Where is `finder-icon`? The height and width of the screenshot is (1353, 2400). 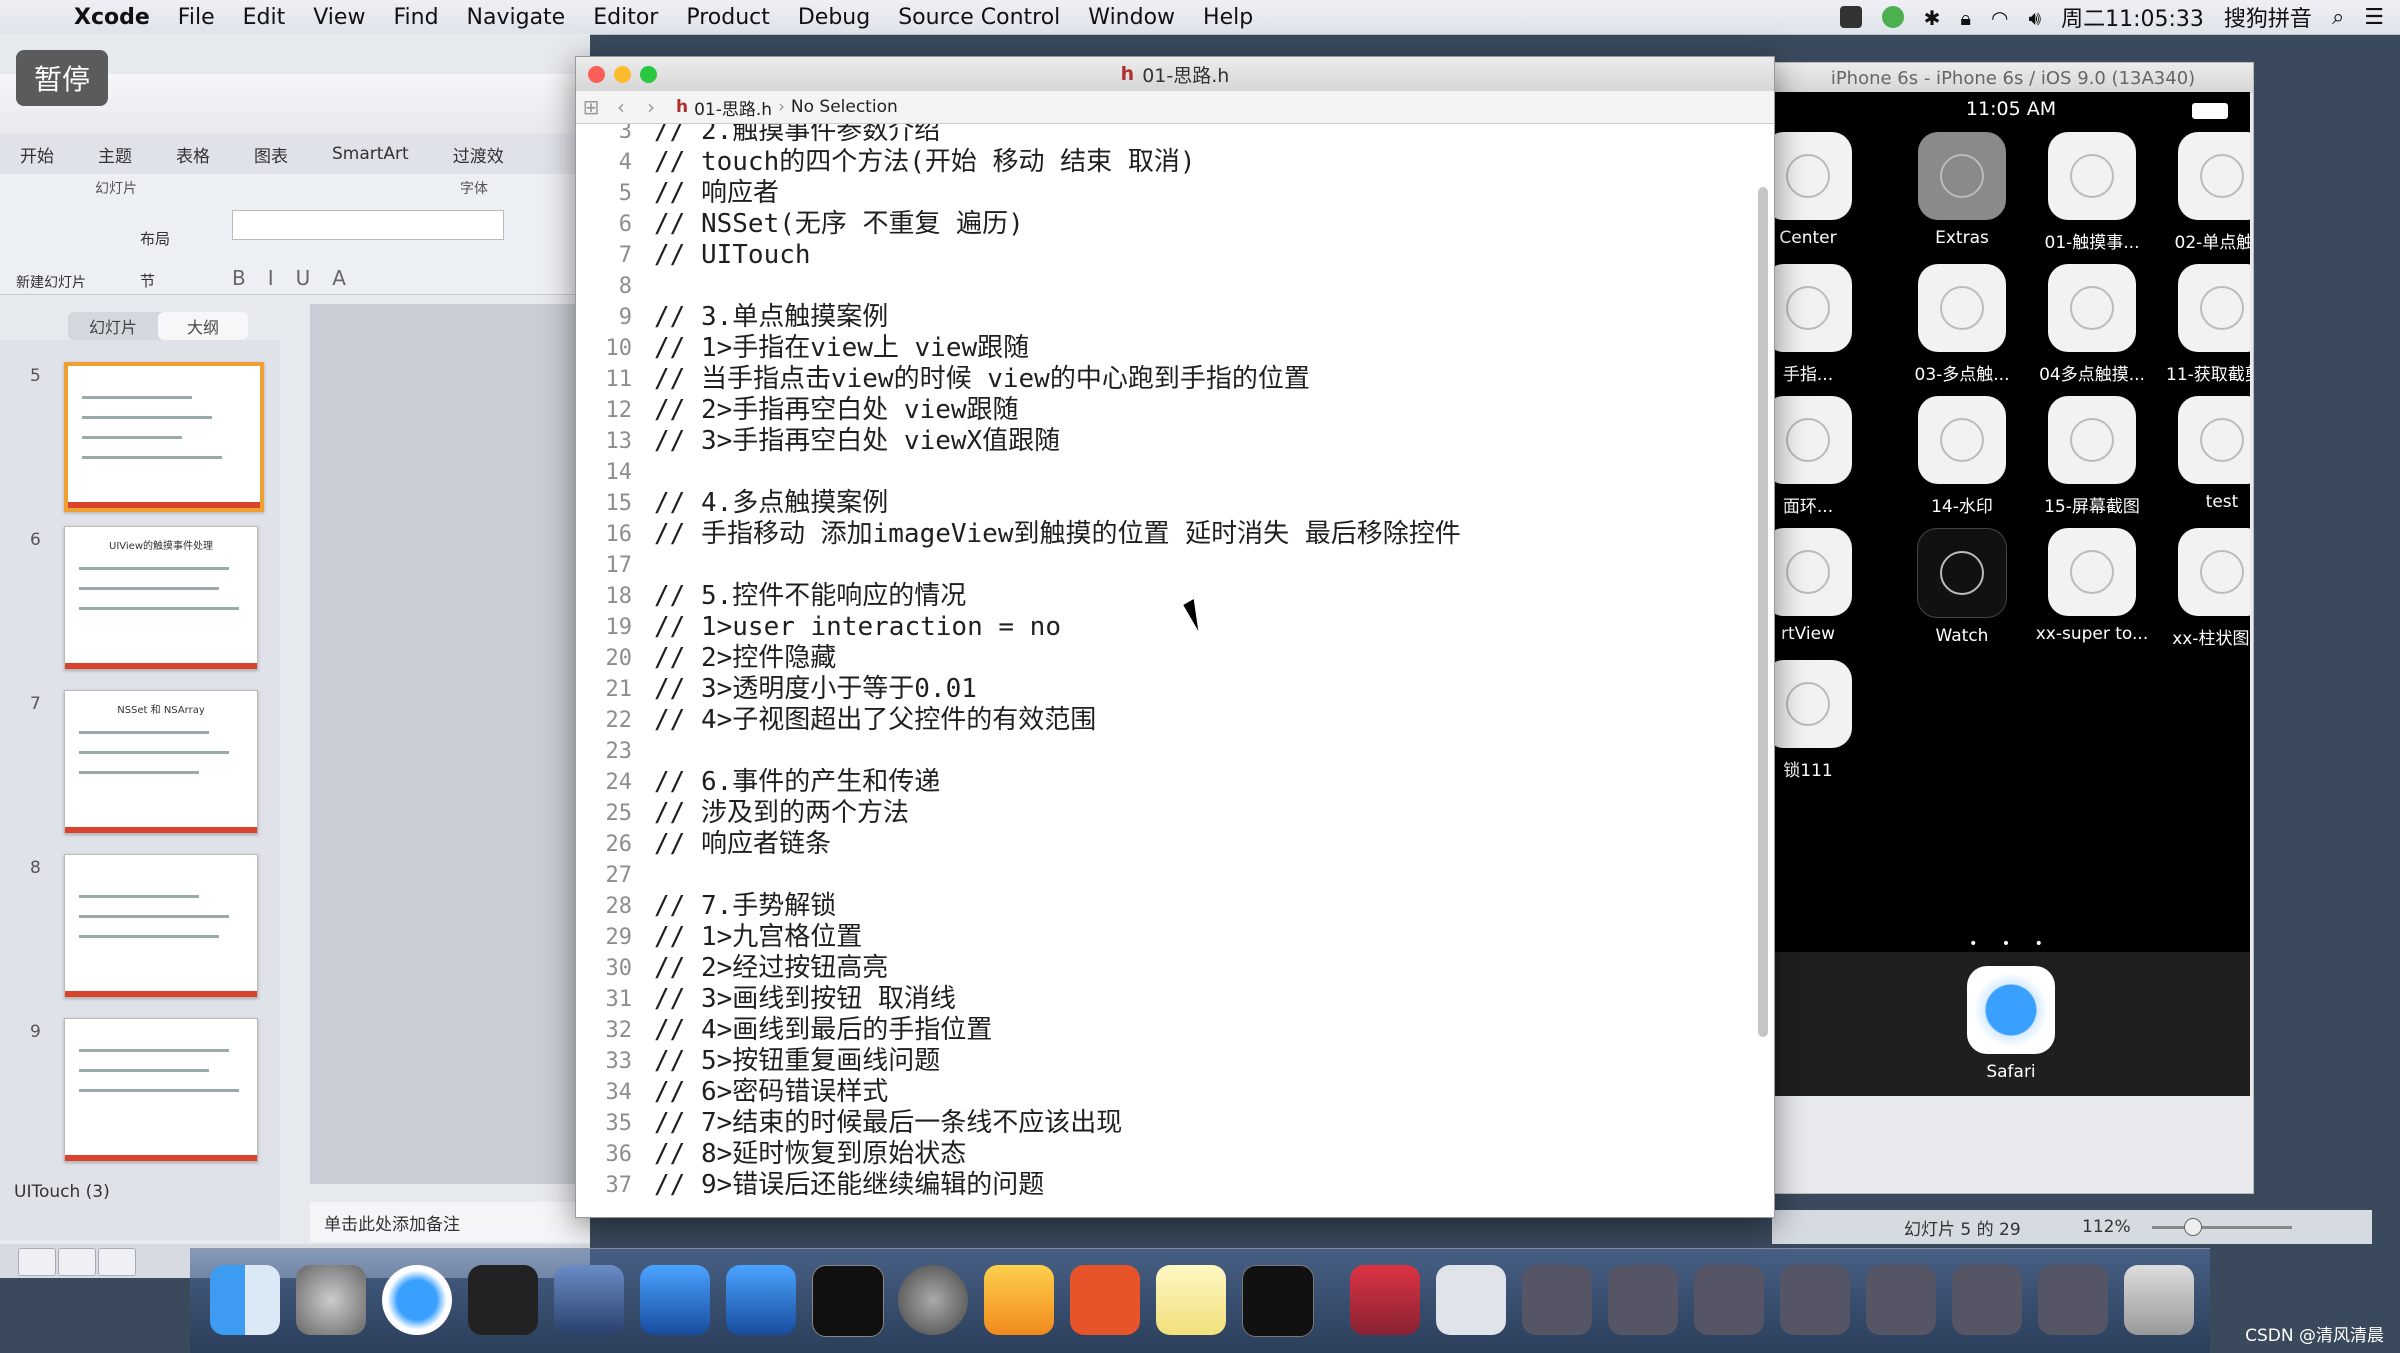 finder-icon is located at coordinates (245, 1300).